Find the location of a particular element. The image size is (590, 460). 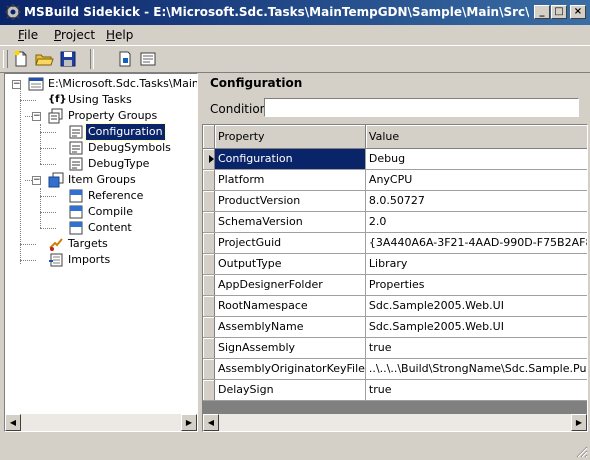

table-row: SchemaVersion 2.0 is located at coordinates (395, 222).